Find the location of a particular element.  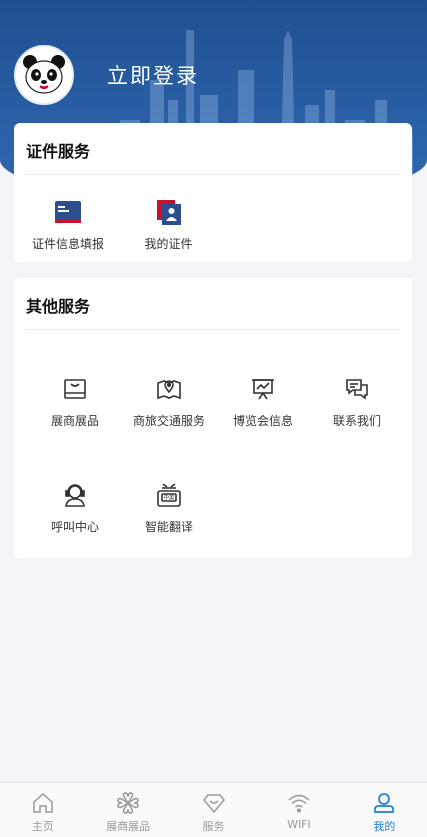

card-title: 证件服务 is located at coordinates (58, 151).